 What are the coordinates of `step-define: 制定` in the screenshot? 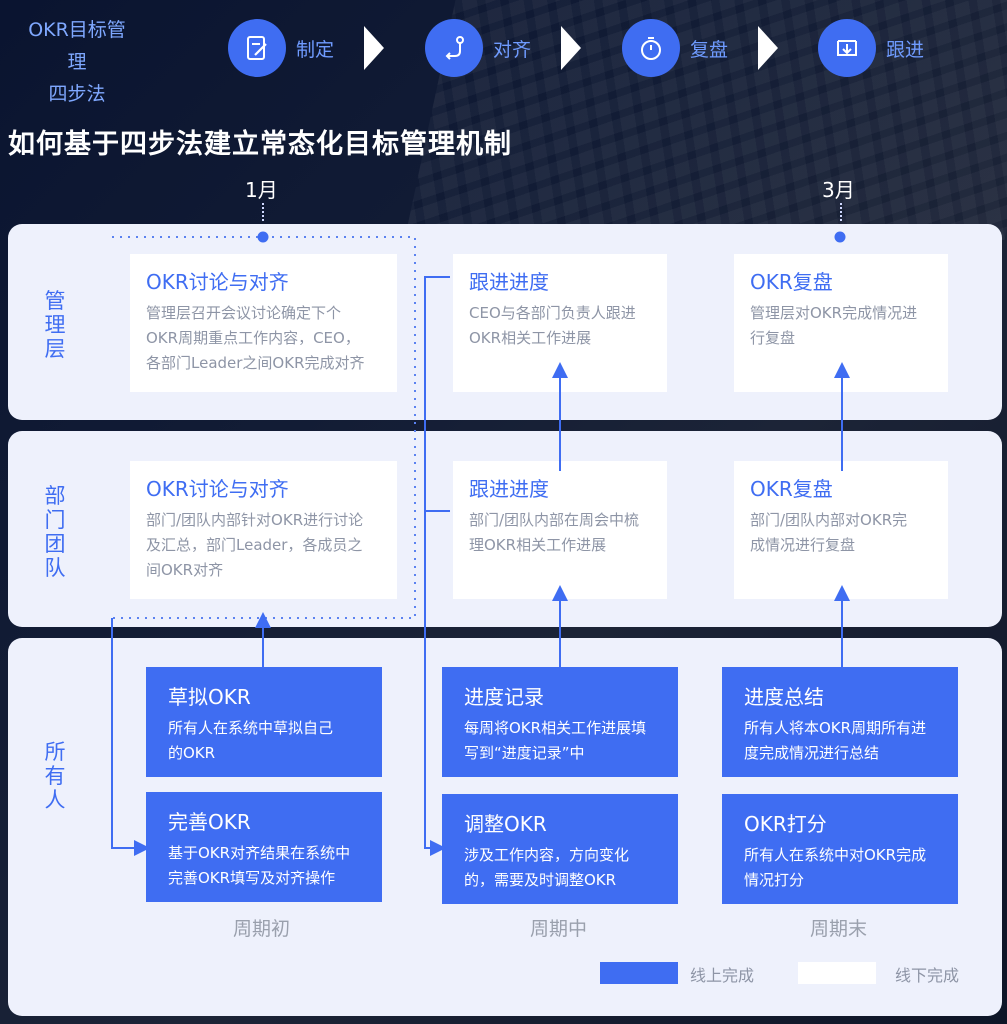 It's located at (306, 48).